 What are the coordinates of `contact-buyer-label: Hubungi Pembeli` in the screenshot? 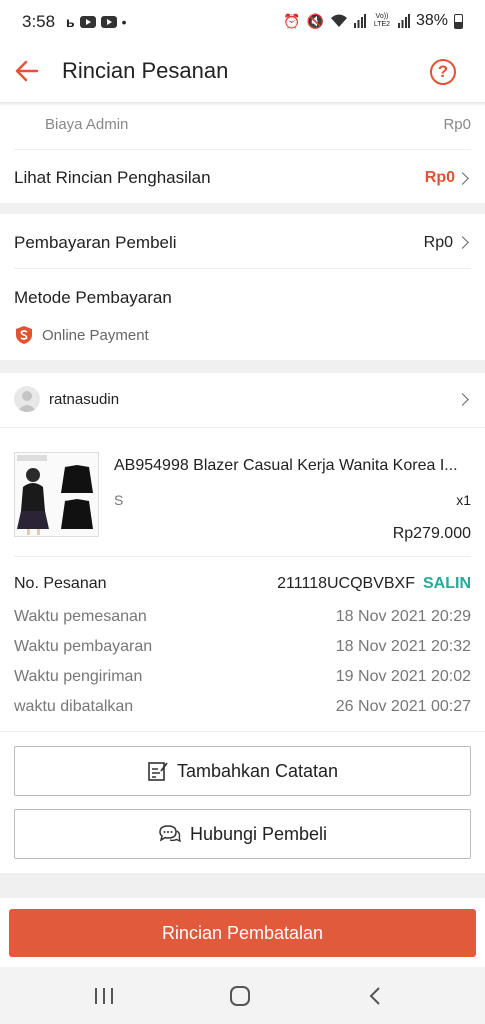 It's located at (258, 833).